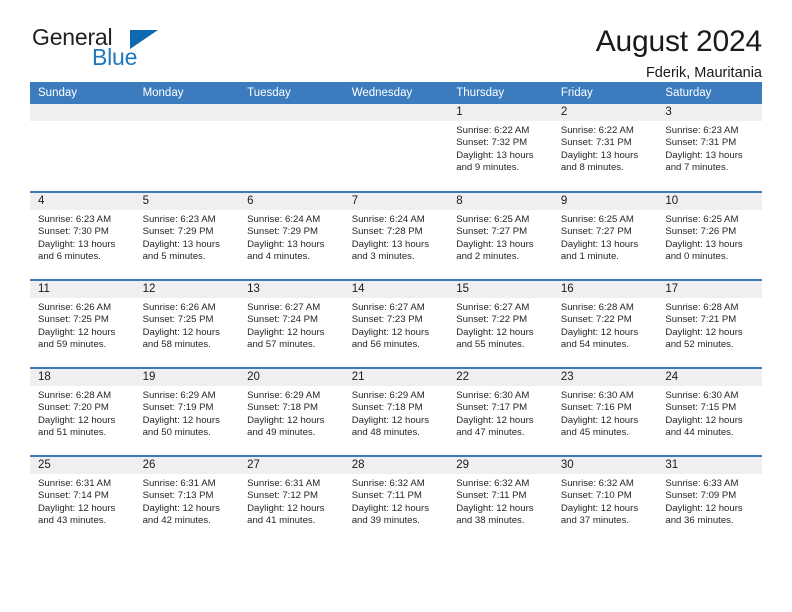  I want to click on day-number: 20, so click(291, 377).